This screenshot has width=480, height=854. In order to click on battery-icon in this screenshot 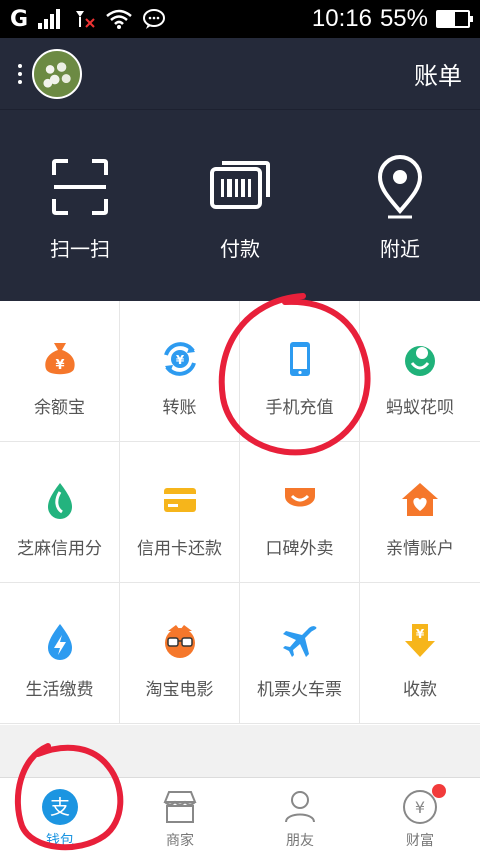, I will do `click(454, 19)`.